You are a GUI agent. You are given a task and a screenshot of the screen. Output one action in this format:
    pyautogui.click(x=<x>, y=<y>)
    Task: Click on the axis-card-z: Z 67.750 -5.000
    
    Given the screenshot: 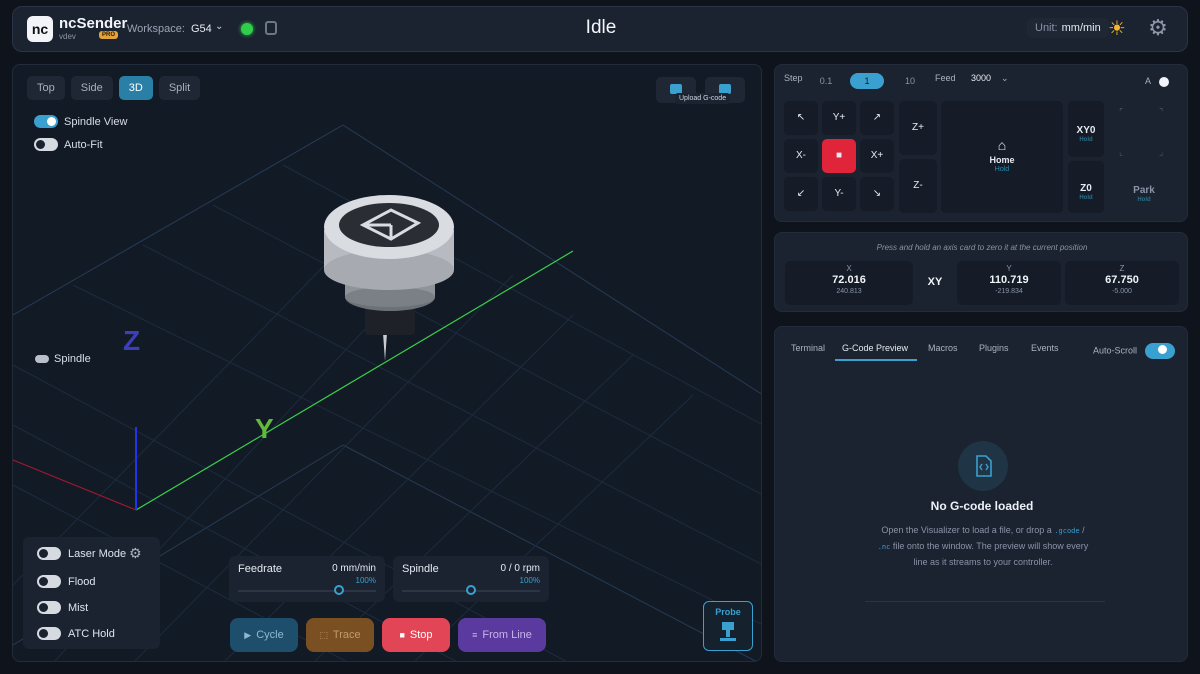 What is the action you would take?
    pyautogui.click(x=1122, y=283)
    